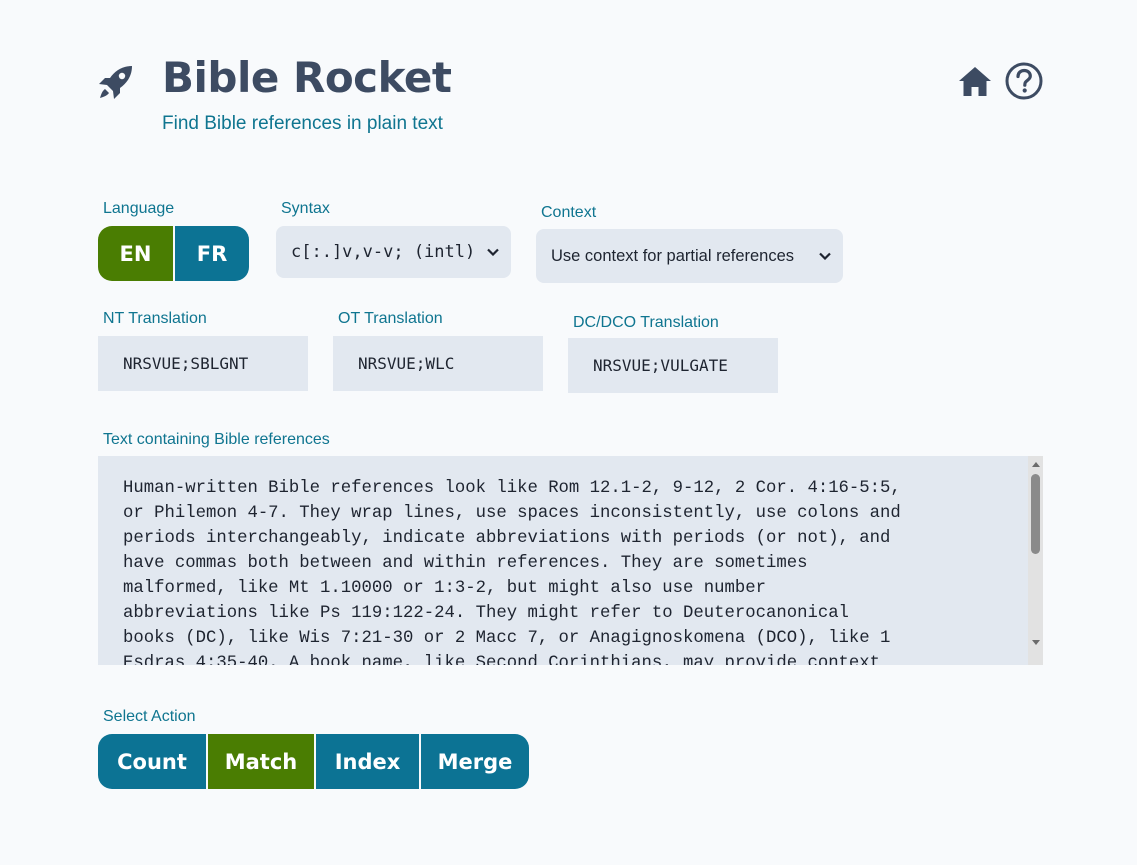 This screenshot has width=1137, height=865. What do you see at coordinates (152, 761) in the screenshot?
I see `count-button: Count` at bounding box center [152, 761].